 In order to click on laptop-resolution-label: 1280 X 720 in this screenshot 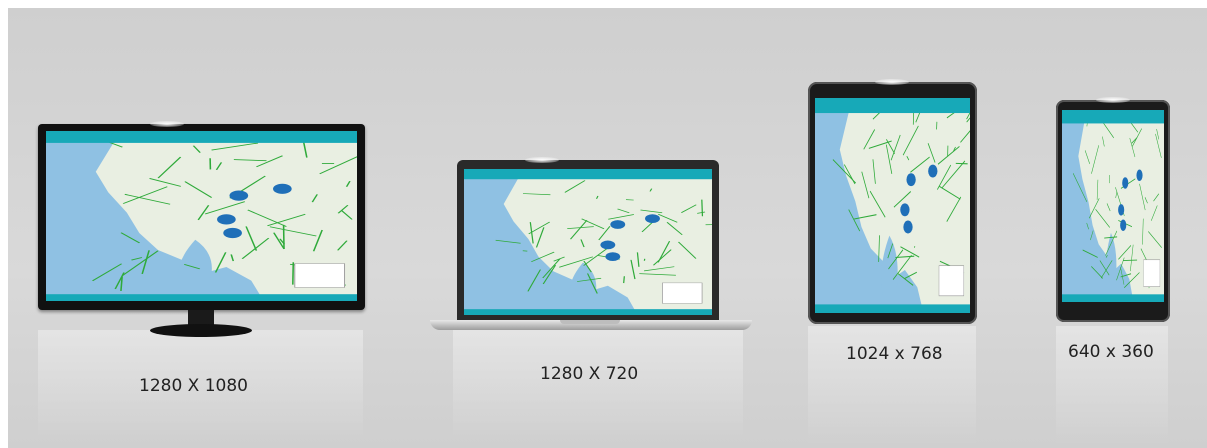, I will do `click(589, 374)`.